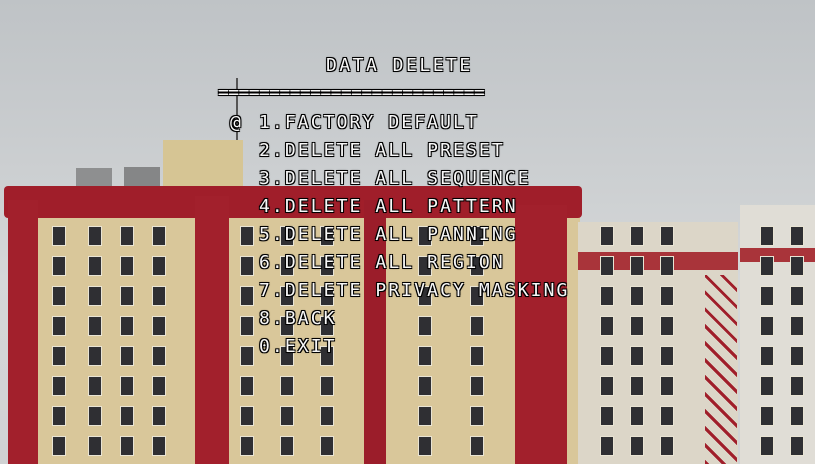  Describe the element at coordinates (382, 150) in the screenshot. I see `menu-item-delete-all-preset: 2.DELETE ALL PRESET` at that location.